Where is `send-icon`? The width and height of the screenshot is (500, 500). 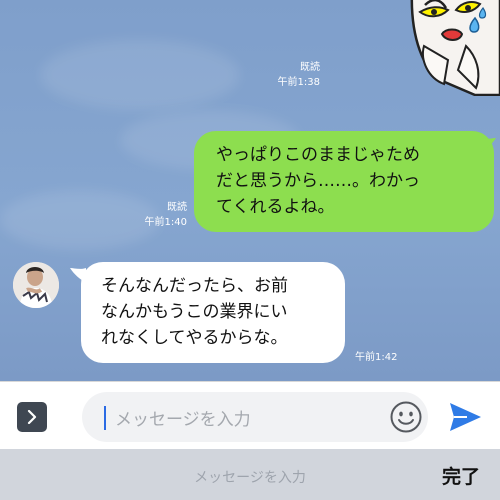
send-icon is located at coordinates (465, 417).